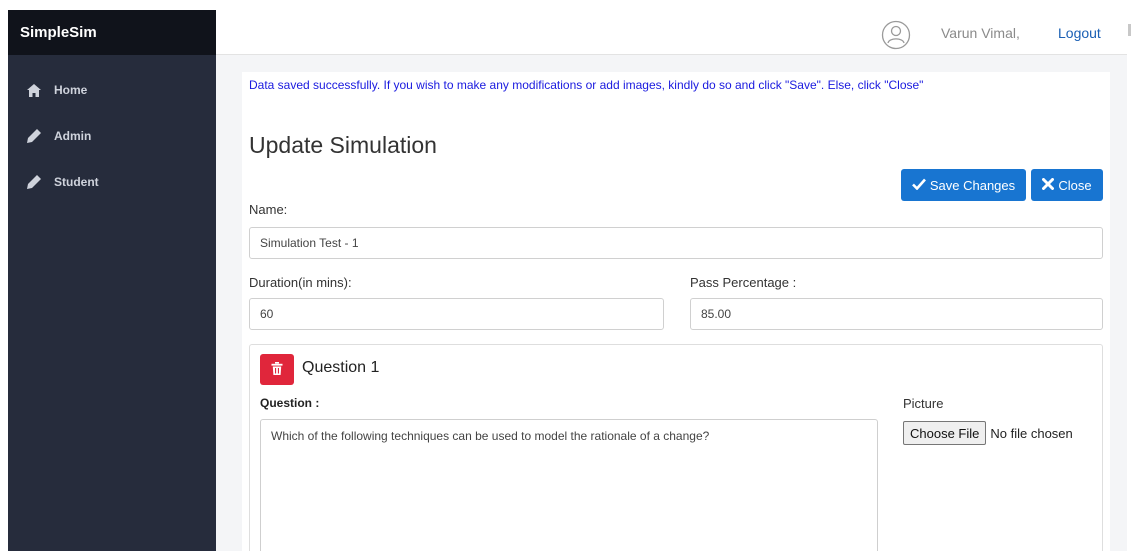 The height and width of the screenshot is (551, 1135). I want to click on scrollbar, so click(1129, 30).